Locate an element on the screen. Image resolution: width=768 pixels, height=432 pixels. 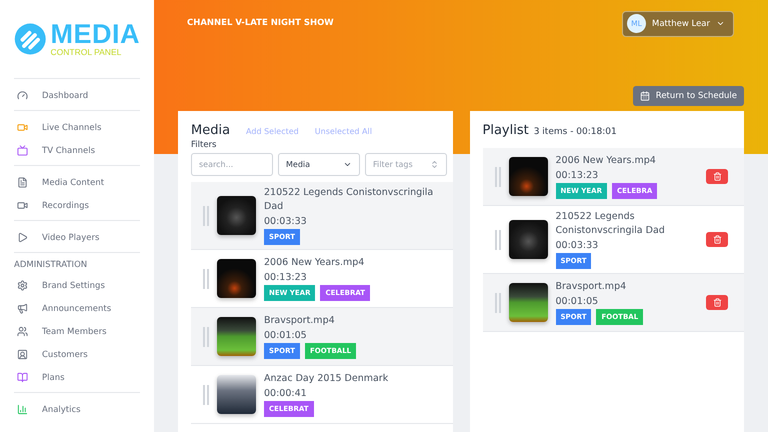
card-title: Media is located at coordinates (210, 130).